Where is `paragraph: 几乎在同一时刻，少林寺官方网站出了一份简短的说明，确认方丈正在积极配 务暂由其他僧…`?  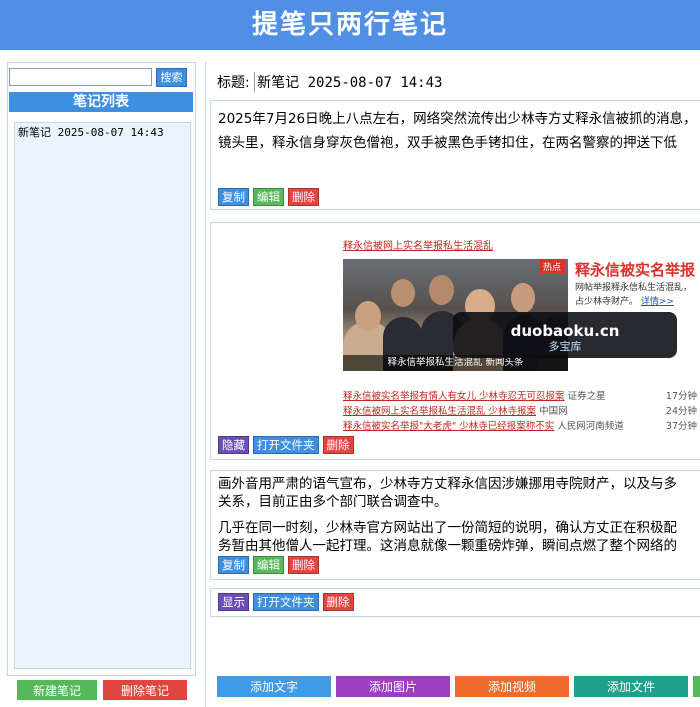 paragraph: 几乎在同一时刻，少林寺官方网站出了一份简短的说明，确认方丈正在积极配 务暂由其他僧… is located at coordinates (459, 537).